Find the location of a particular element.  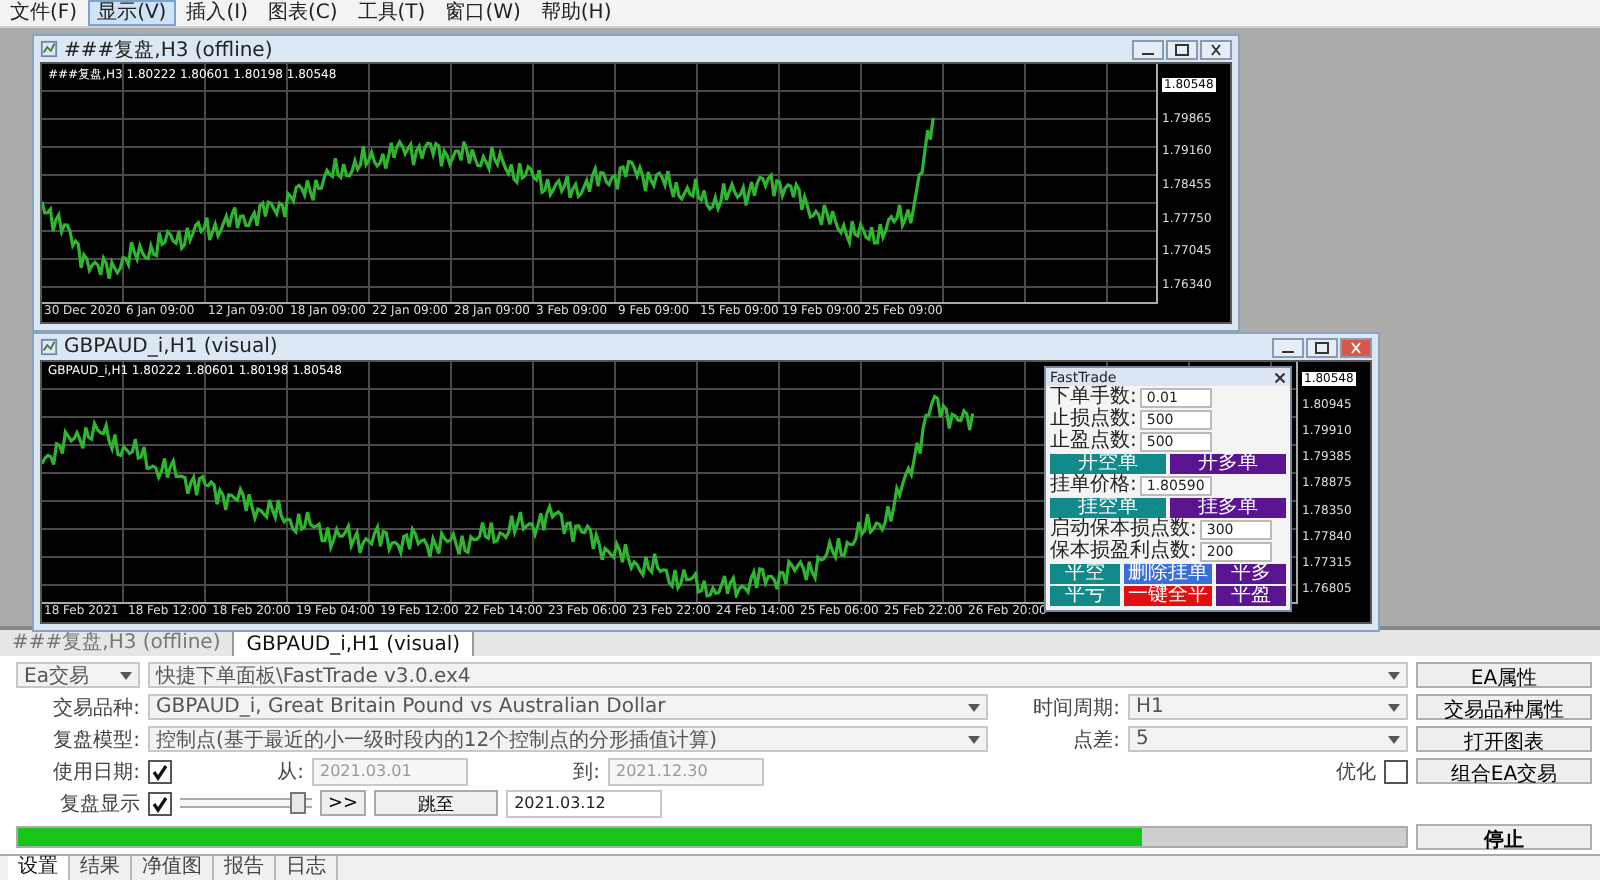

trade-button: 平多 is located at coordinates (1251, 574).